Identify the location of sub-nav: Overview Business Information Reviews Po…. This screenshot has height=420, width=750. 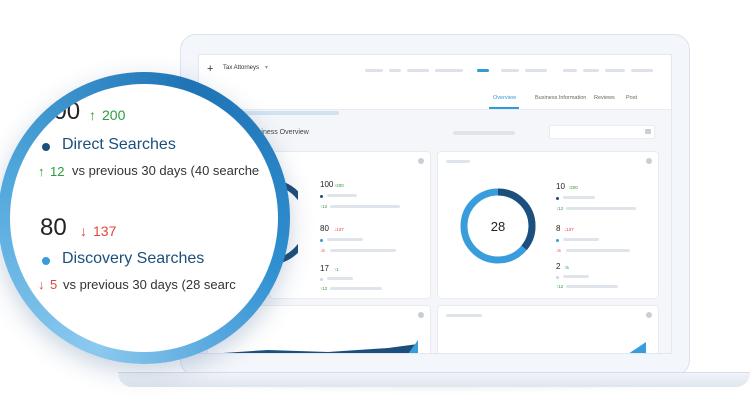
(435, 98).